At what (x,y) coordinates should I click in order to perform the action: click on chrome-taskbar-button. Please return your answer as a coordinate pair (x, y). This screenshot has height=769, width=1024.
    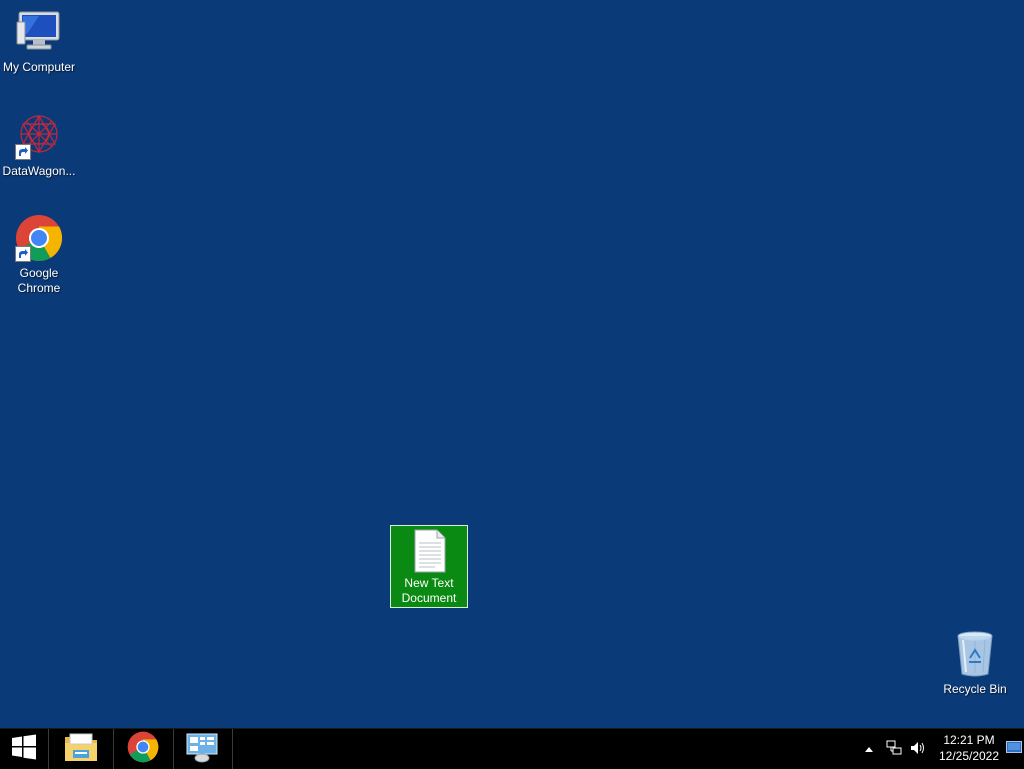
    Looking at the image, I should click on (143, 749).